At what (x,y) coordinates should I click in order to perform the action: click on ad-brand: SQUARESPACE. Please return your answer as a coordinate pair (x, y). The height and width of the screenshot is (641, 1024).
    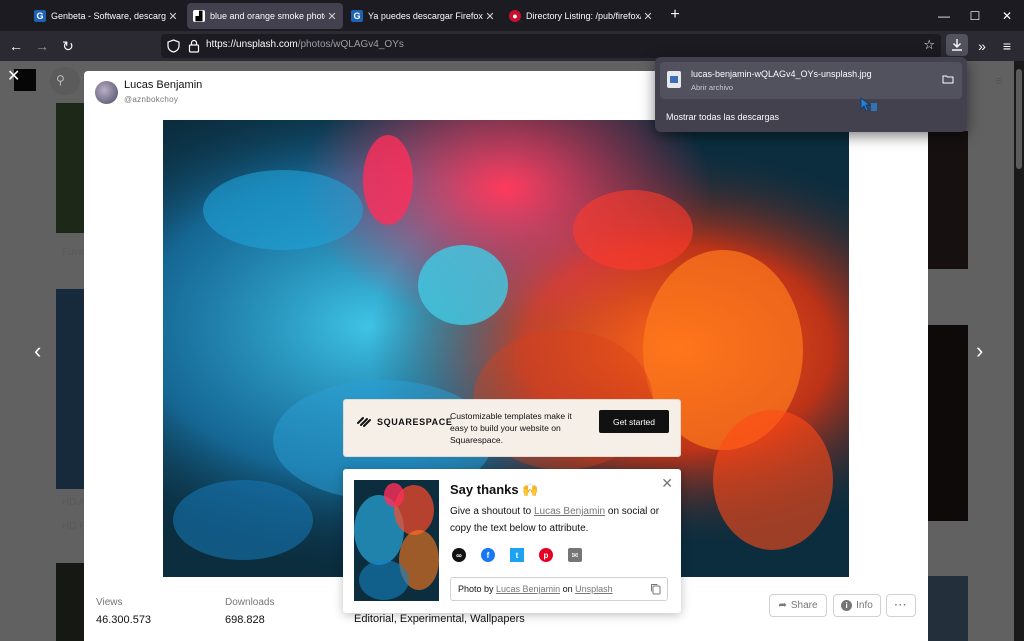
    Looking at the image, I should click on (415, 422).